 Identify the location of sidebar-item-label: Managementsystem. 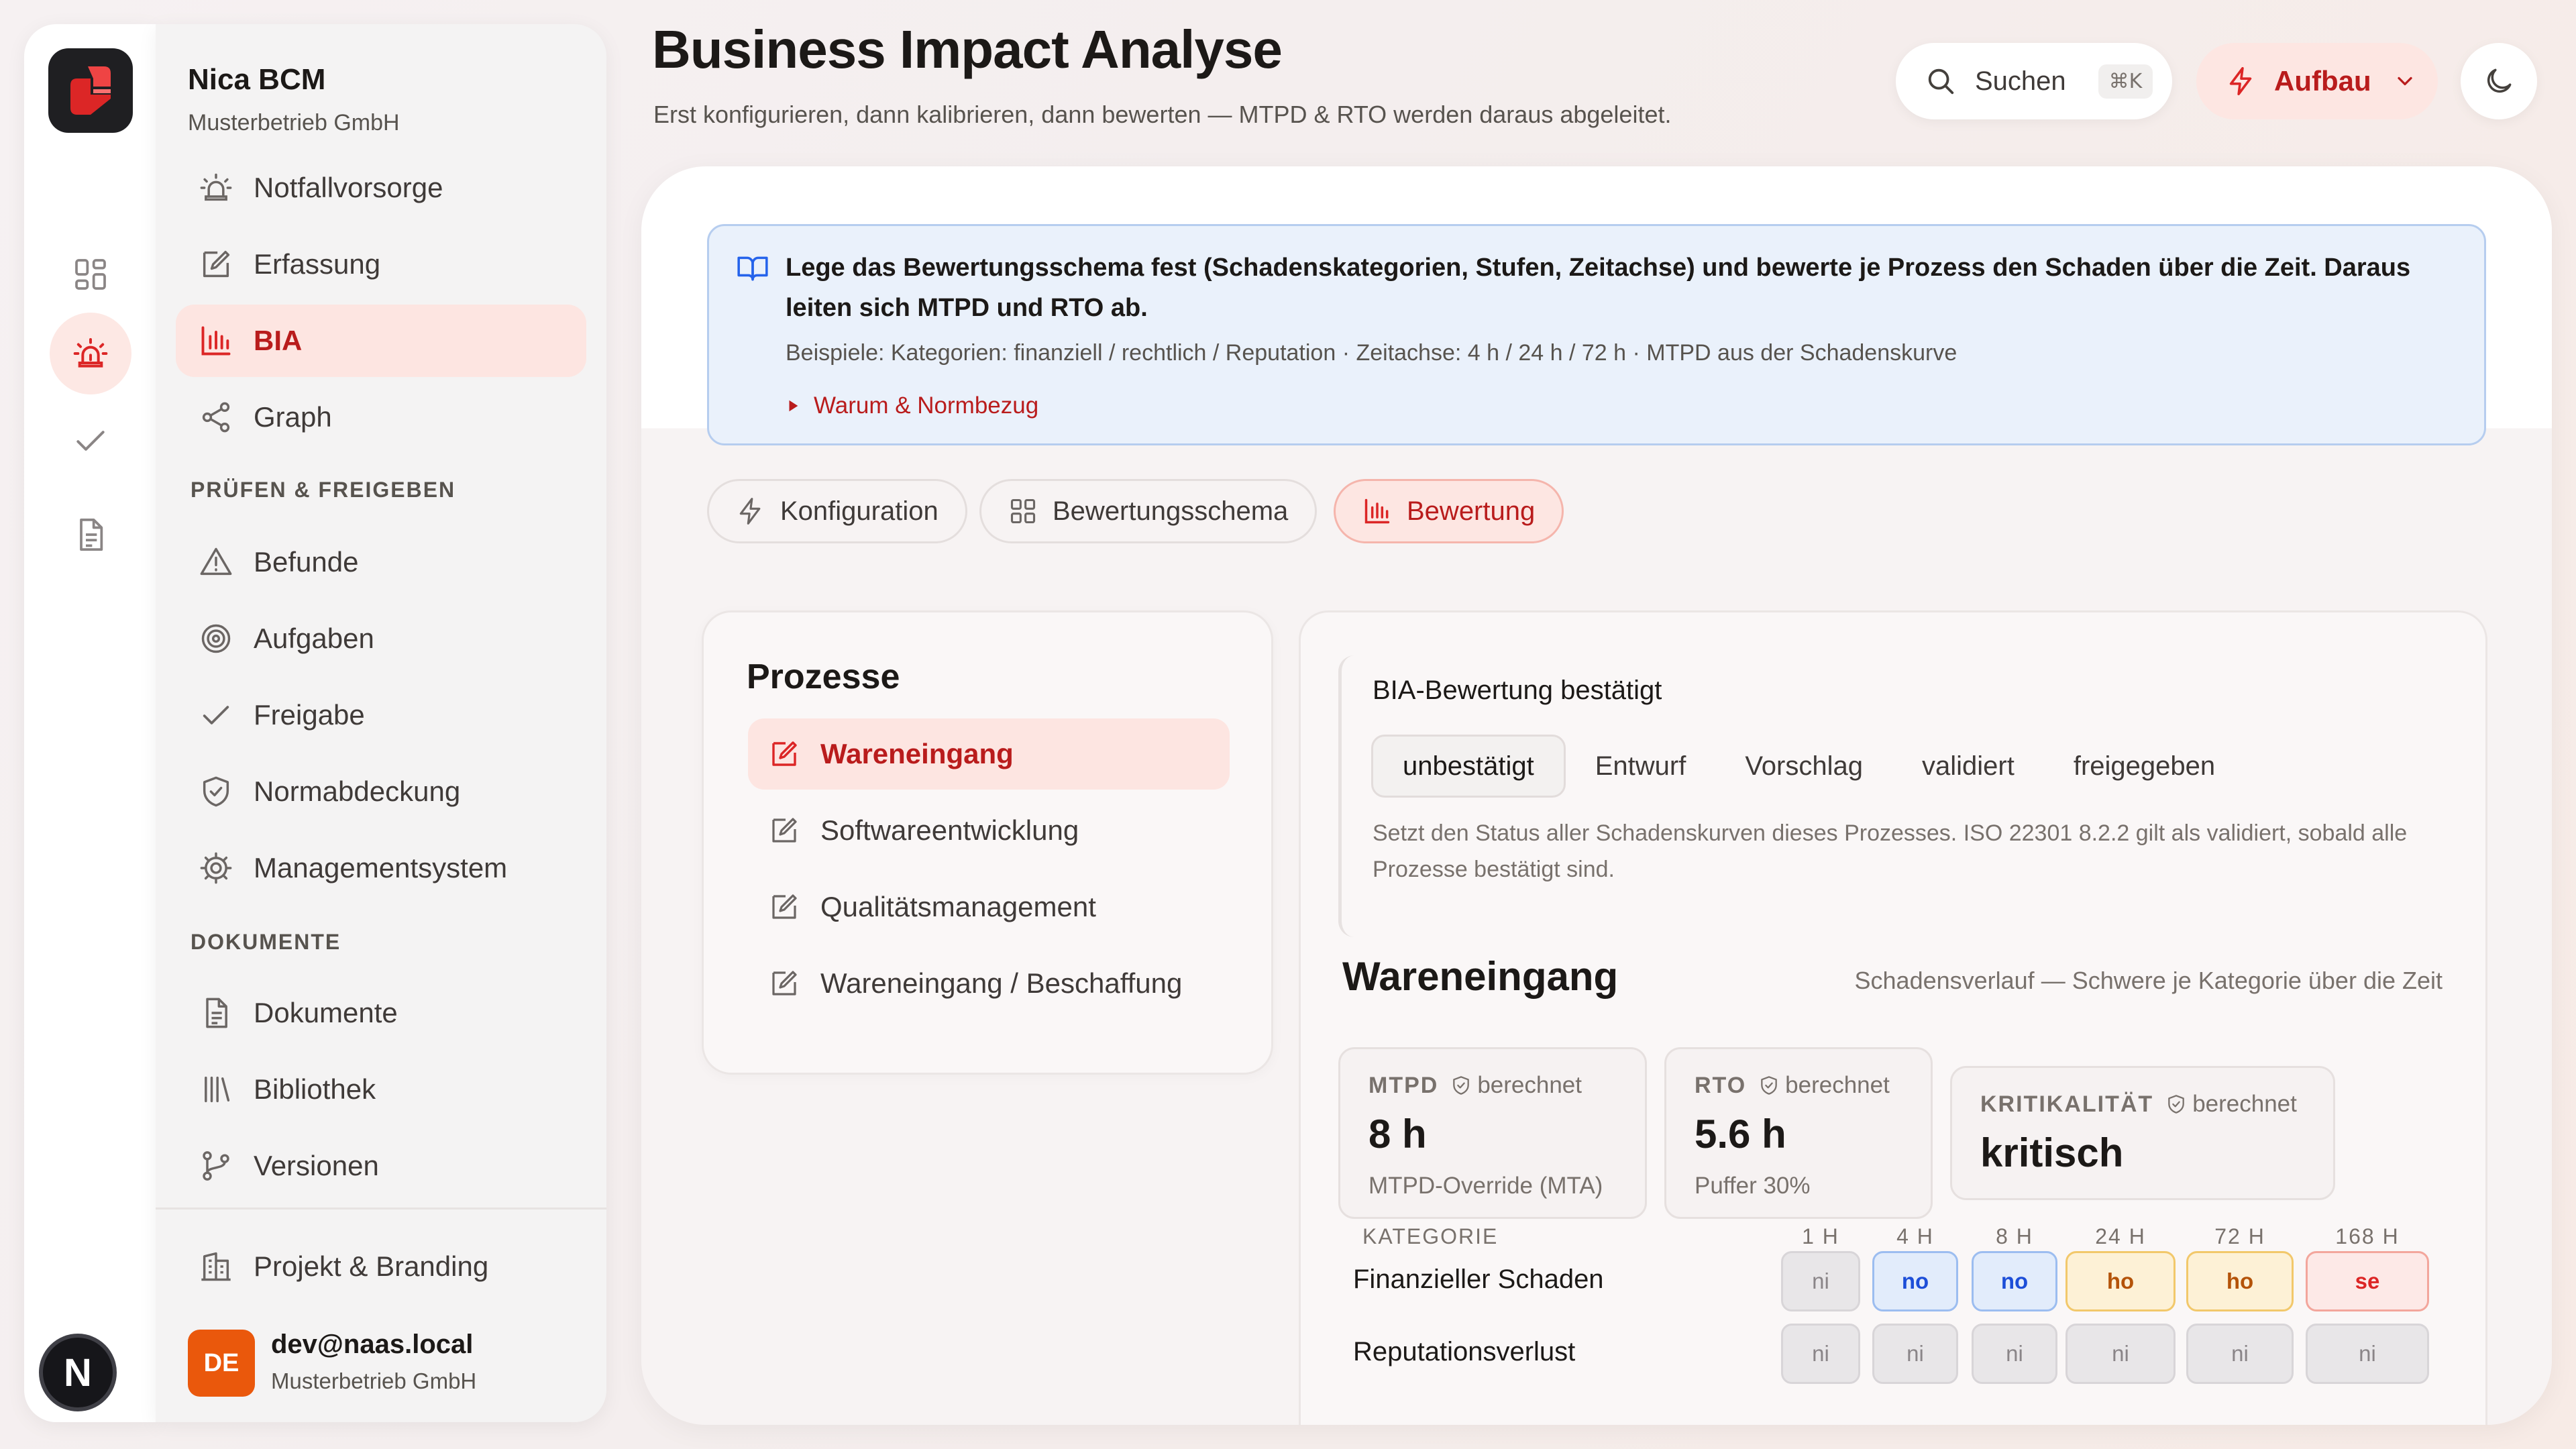
(381, 867).